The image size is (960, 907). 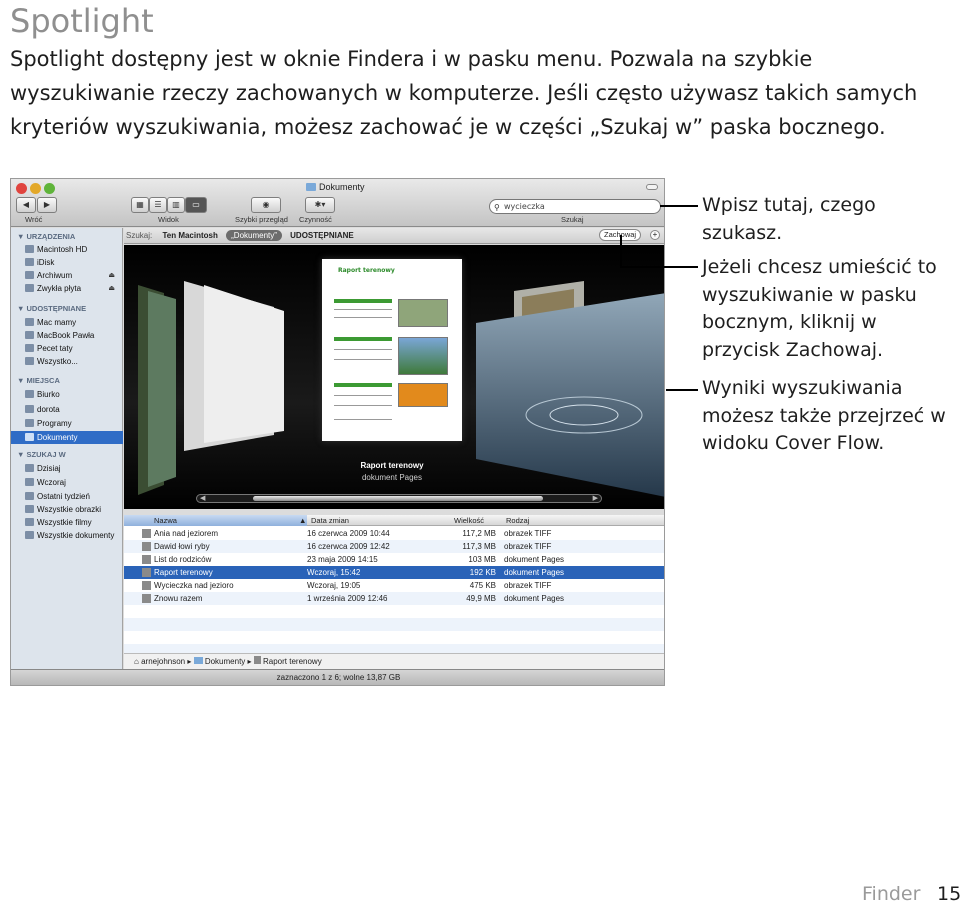 I want to click on row-name: Ania nad jeziorem, so click(x=186, y=533).